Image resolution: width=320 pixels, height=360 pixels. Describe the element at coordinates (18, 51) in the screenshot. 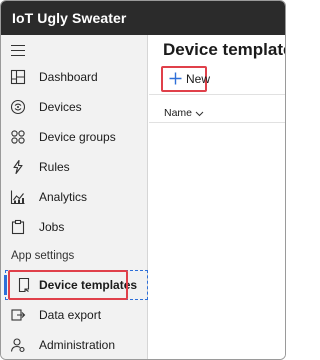

I see `hamburger-menu-icon` at that location.